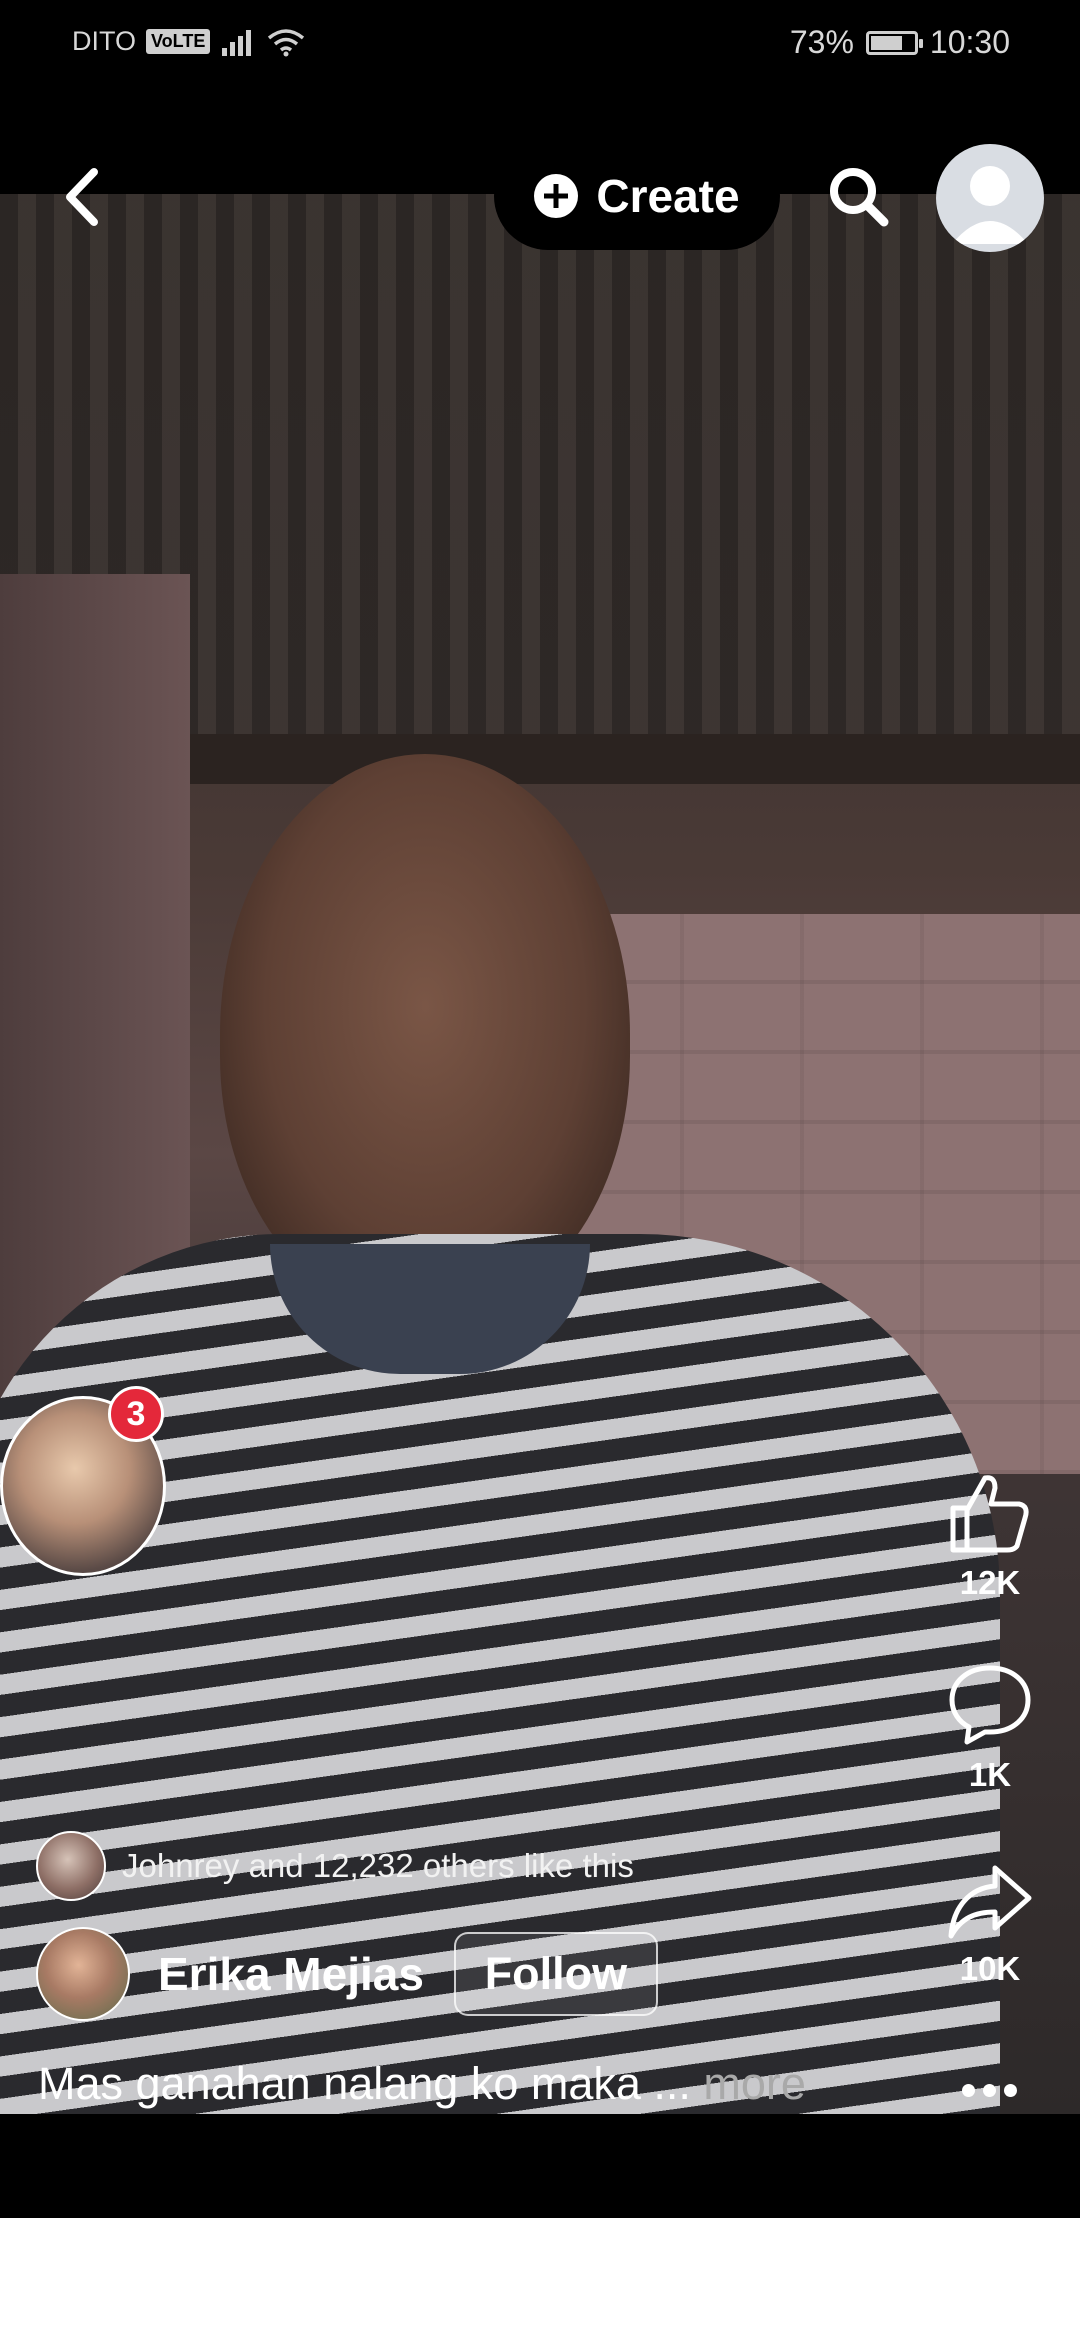 Image resolution: width=1080 pixels, height=2340 pixels. What do you see at coordinates (84, 197) in the screenshot?
I see `back-arrow-icon` at bounding box center [84, 197].